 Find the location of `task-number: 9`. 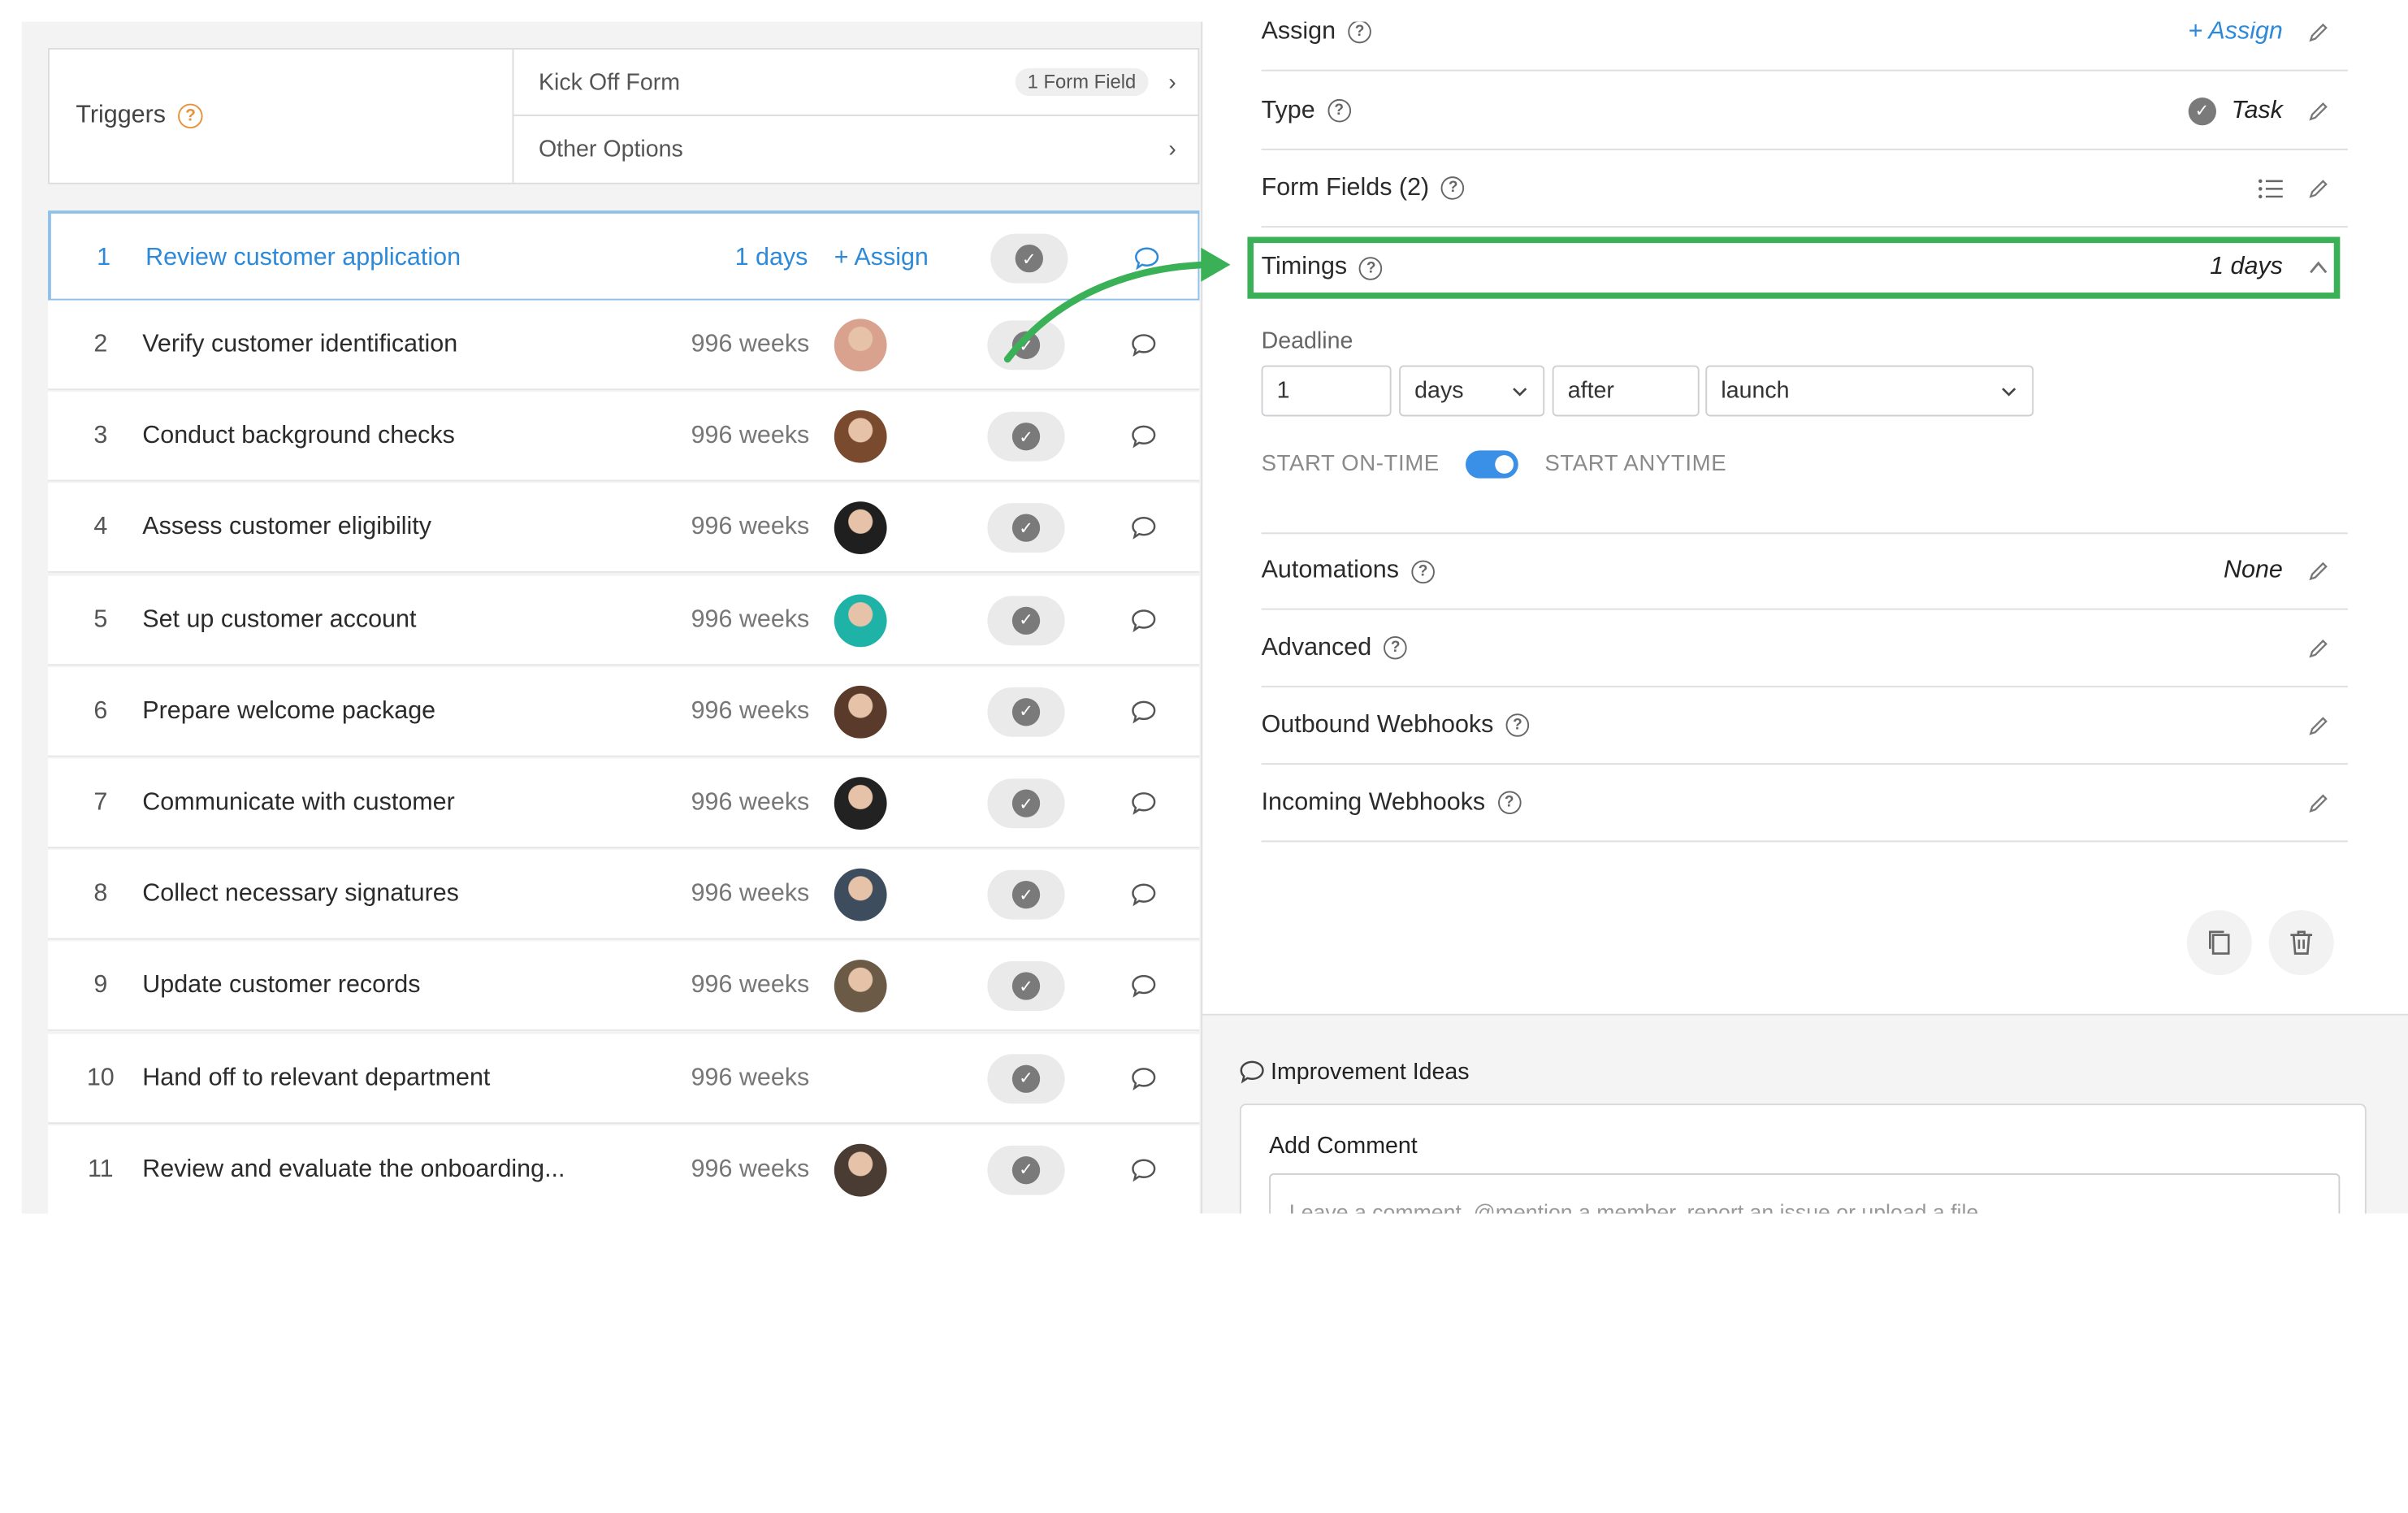

task-number: 9 is located at coordinates (100, 986).